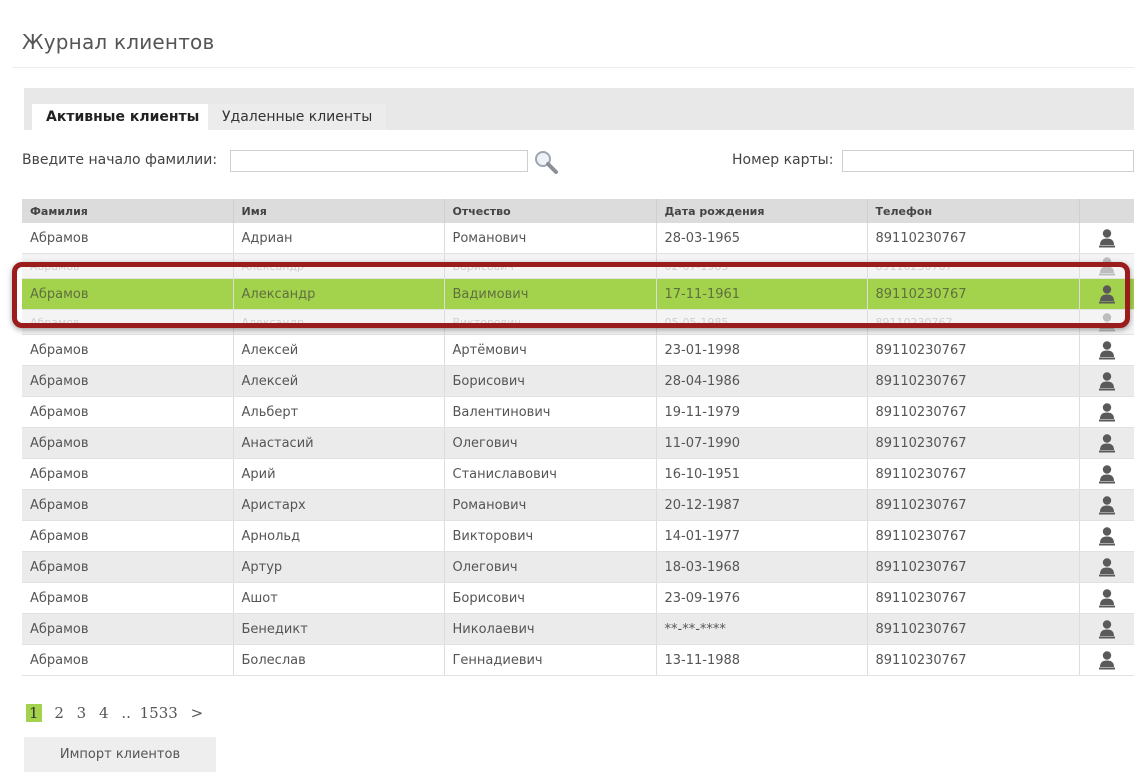 The width and height of the screenshot is (1134, 772). I want to click on pagination: 1 2 3 4 .. 1533 >, so click(118, 713).